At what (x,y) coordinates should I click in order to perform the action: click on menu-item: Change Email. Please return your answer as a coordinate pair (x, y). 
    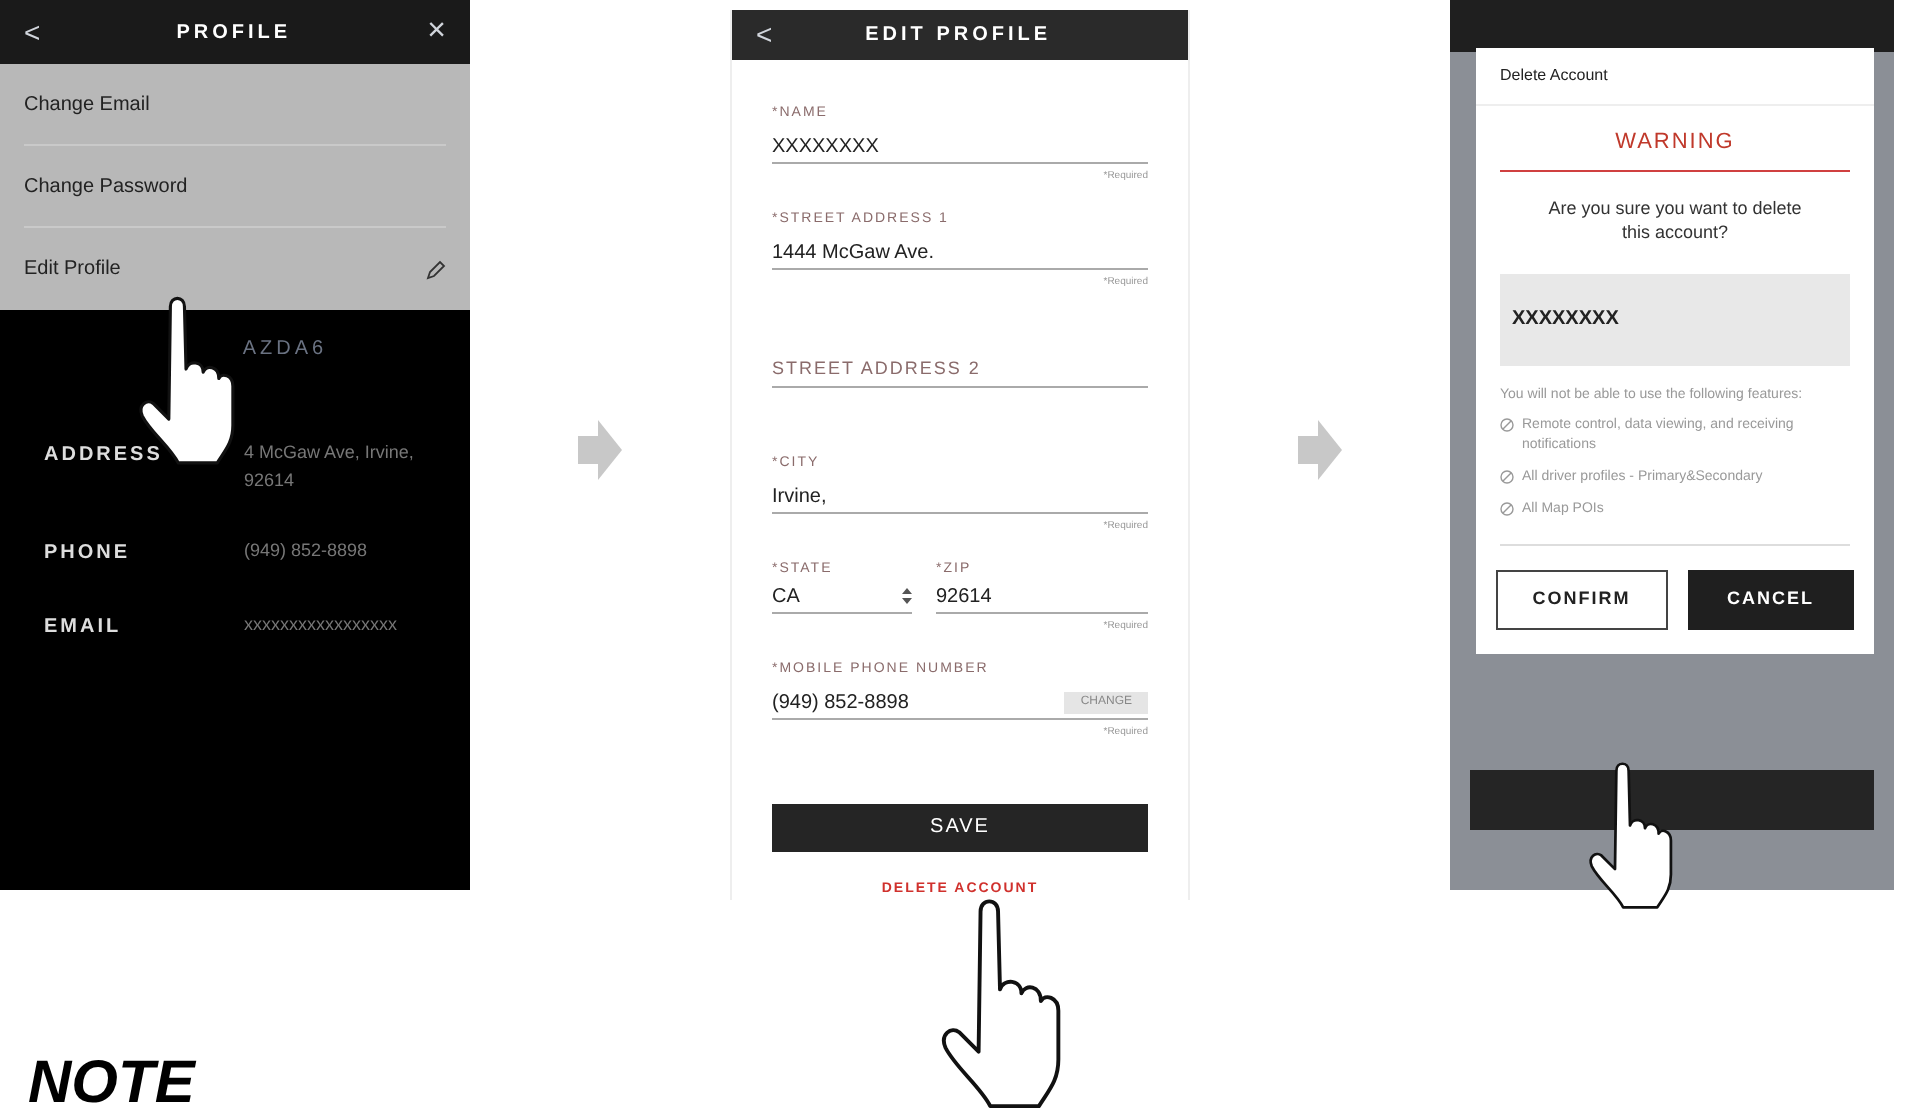
    Looking at the image, I should click on (235, 105).